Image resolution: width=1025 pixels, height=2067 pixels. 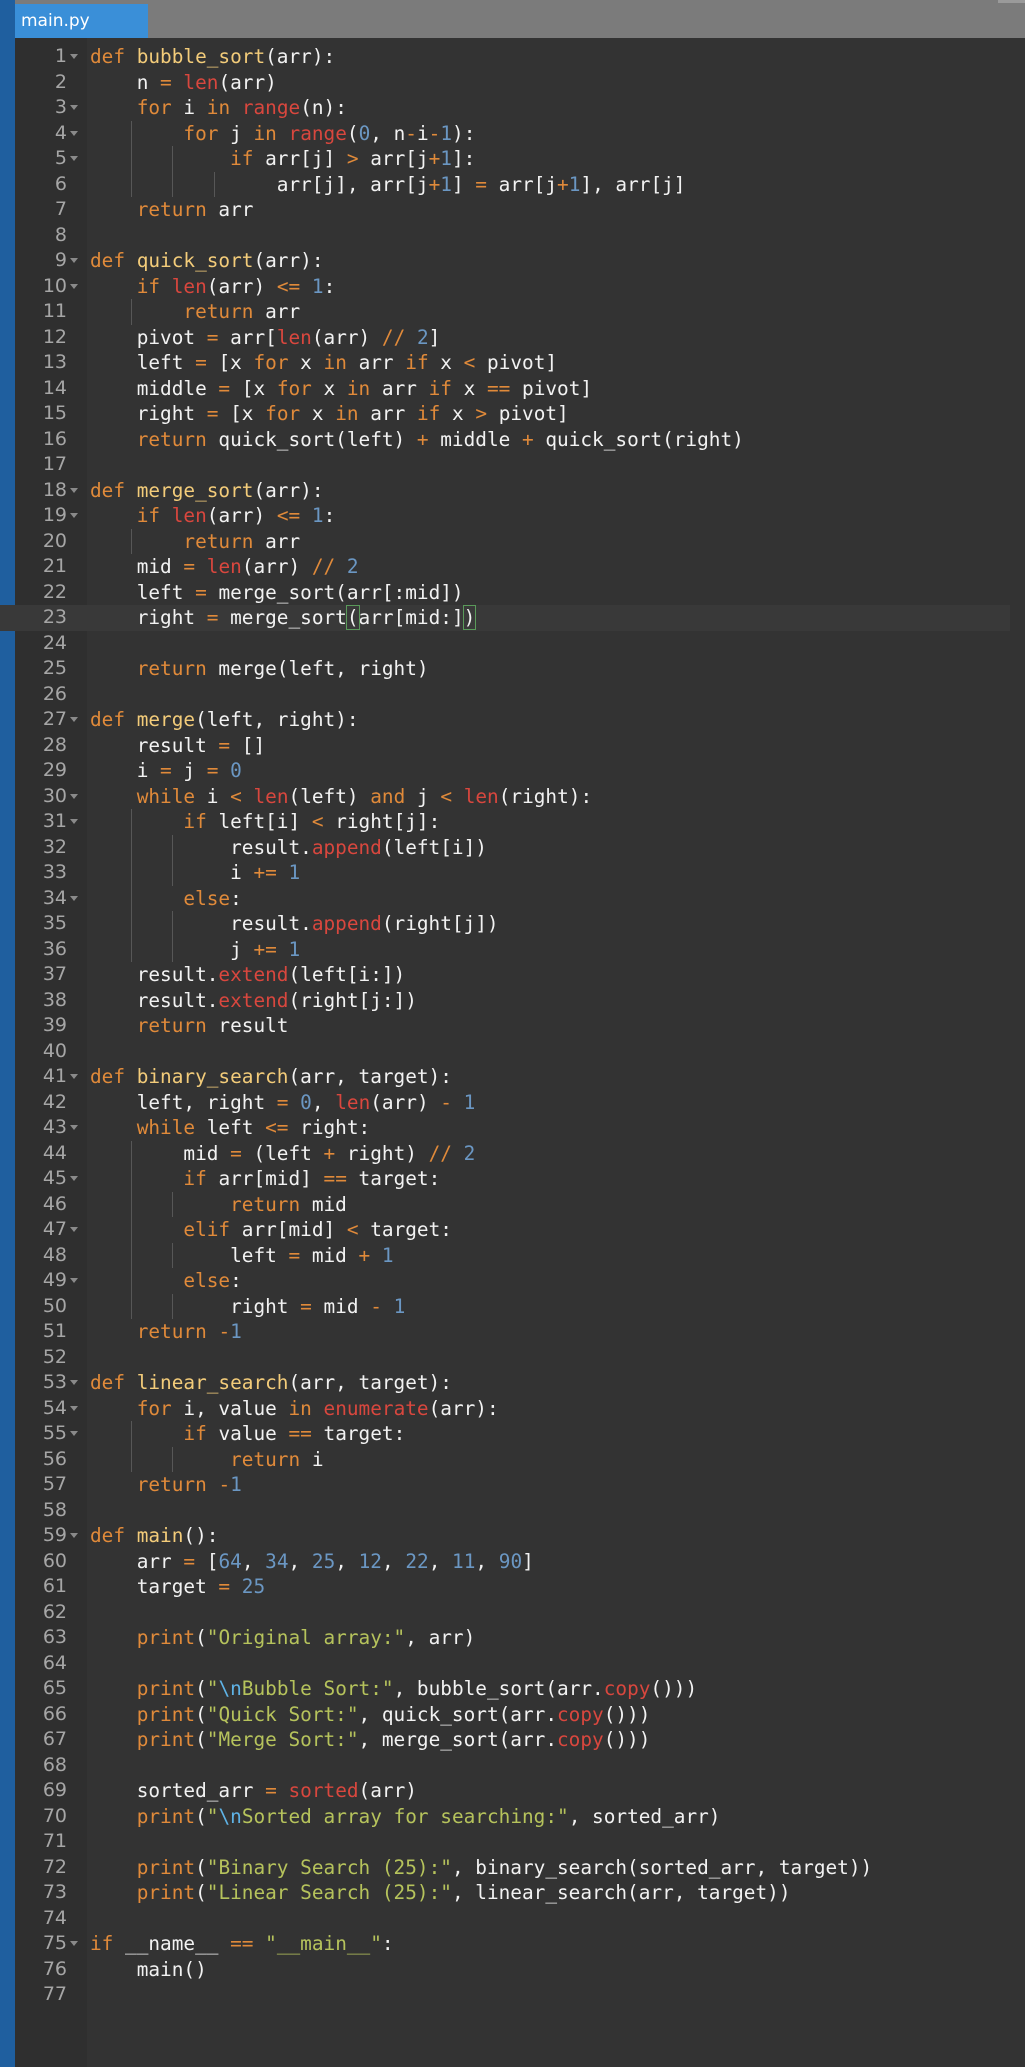 I want to click on code-line: 53 def linear_search(arr, target):, so click(x=505, y=1383).